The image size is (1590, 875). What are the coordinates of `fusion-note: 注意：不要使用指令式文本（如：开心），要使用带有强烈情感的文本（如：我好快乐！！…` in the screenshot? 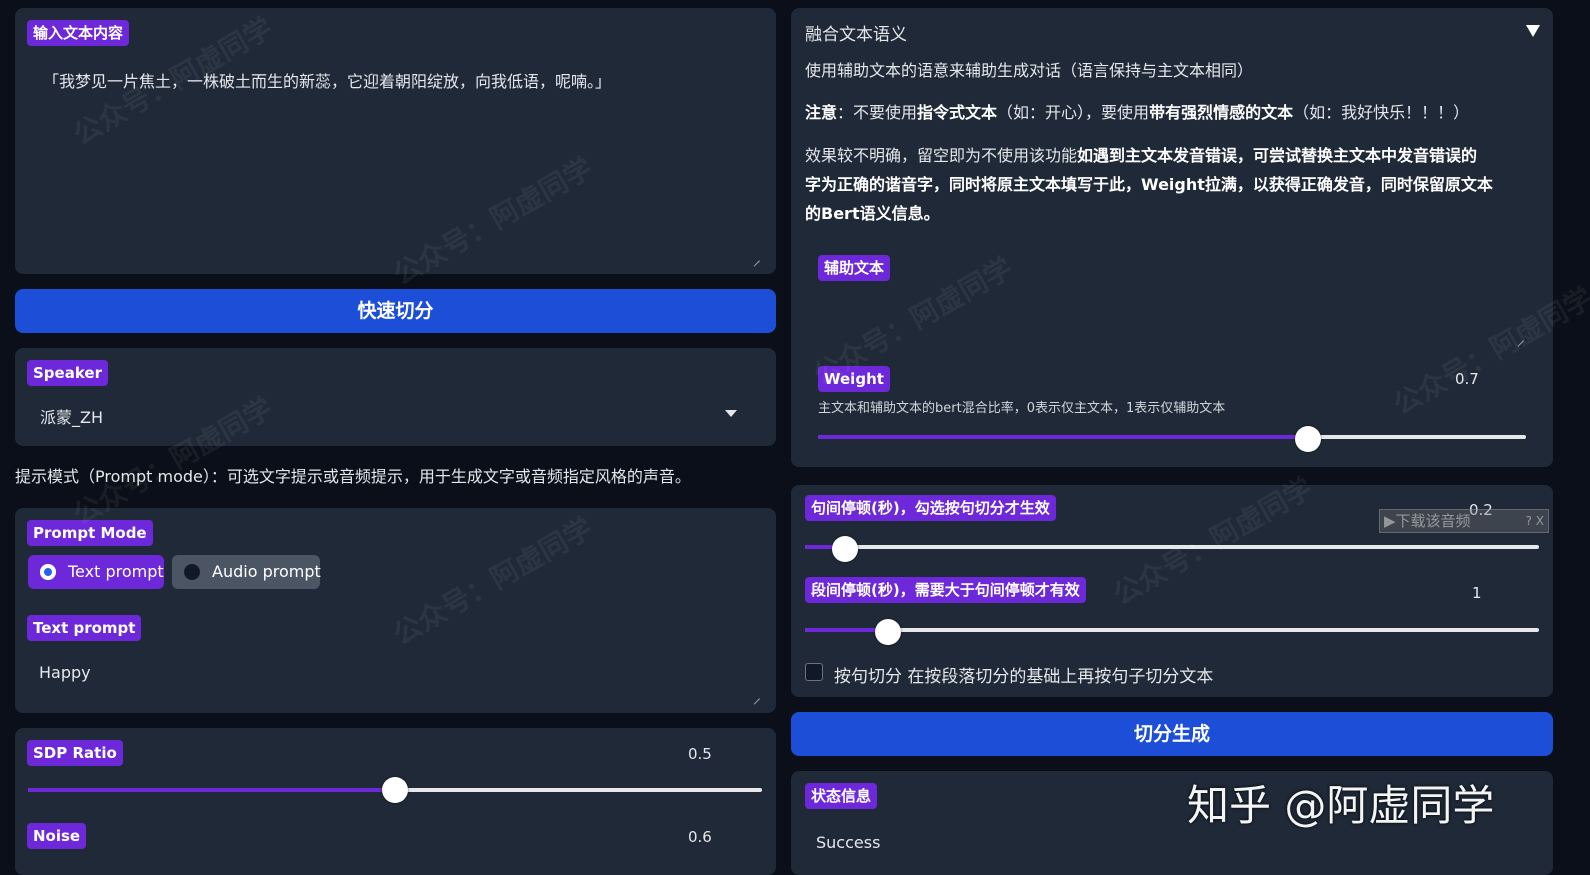 It's located at (1137, 111).